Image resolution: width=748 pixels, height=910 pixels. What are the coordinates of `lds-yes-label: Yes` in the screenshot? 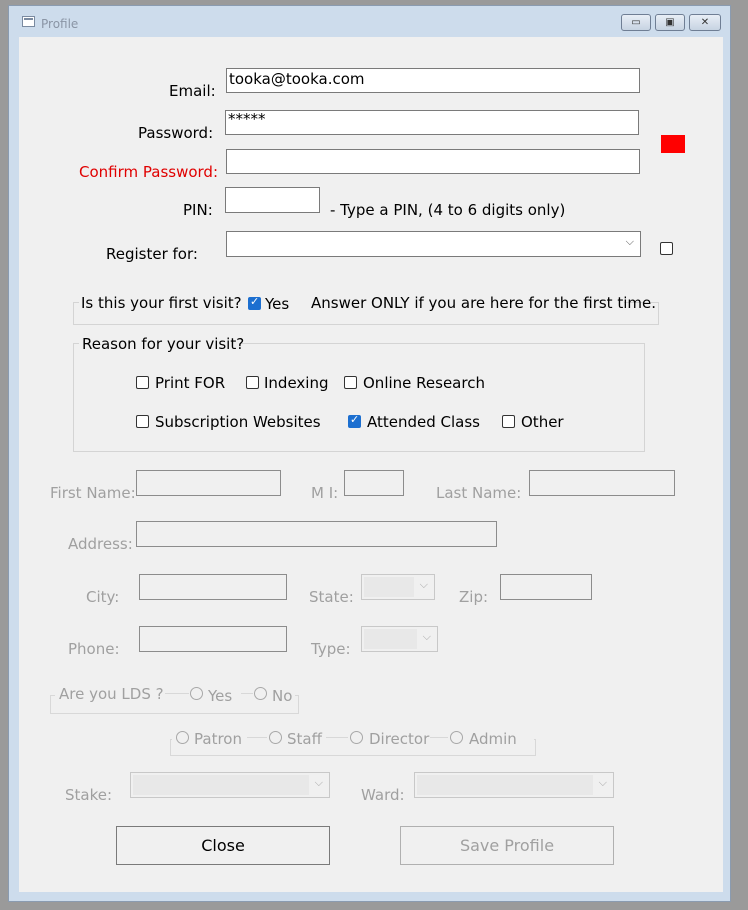 It's located at (220, 696).